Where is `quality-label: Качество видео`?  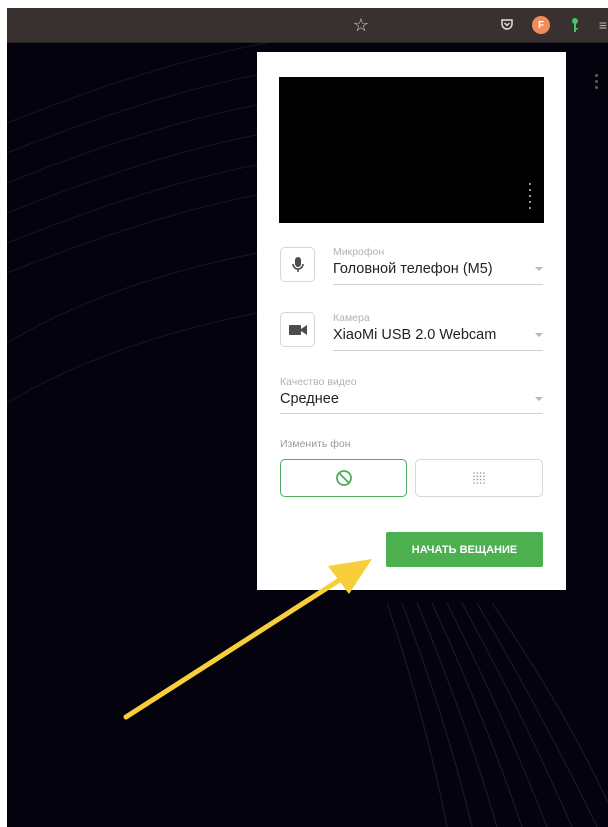 quality-label: Качество видео is located at coordinates (318, 382).